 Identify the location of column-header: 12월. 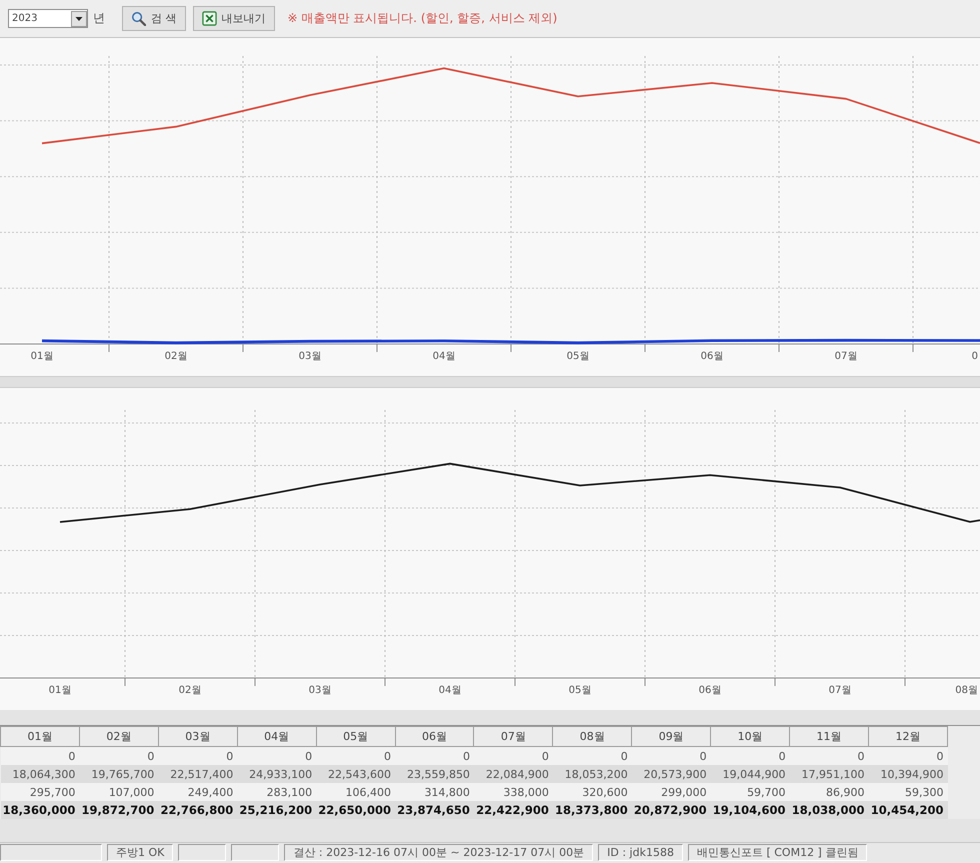
(908, 736).